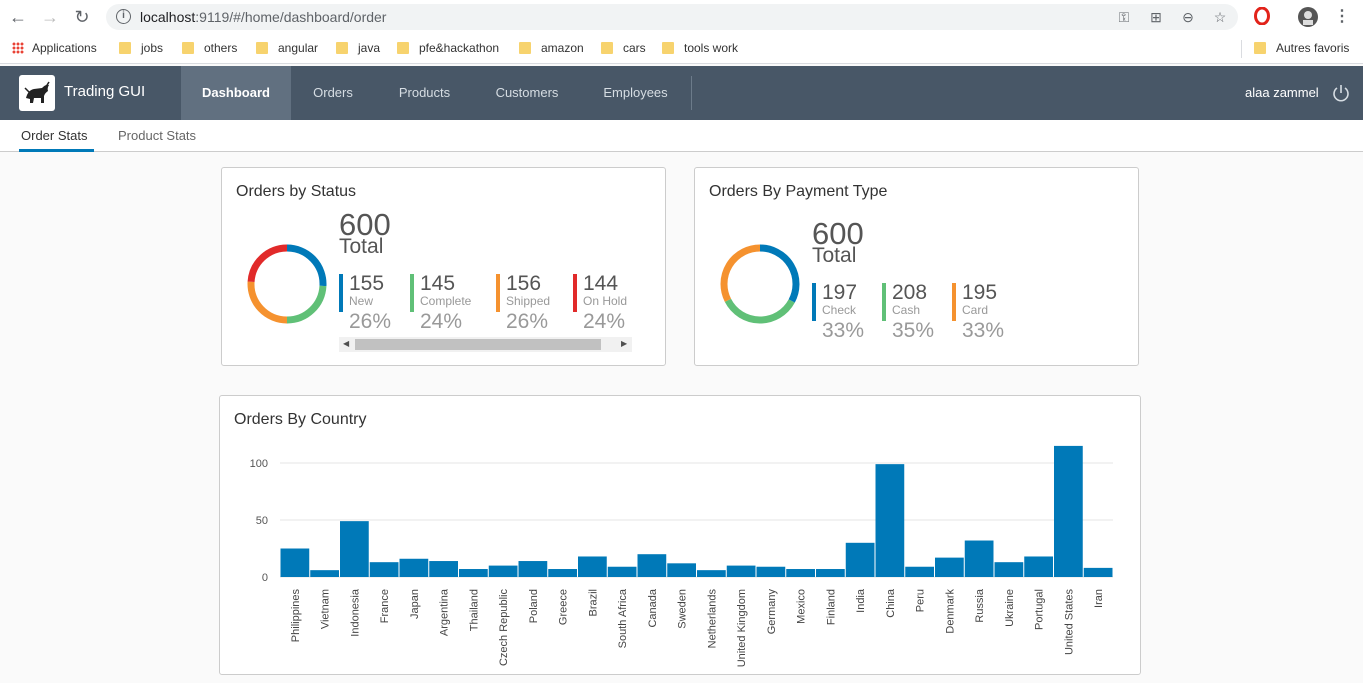 This screenshot has width=1363, height=683. I want to click on opera-icon, so click(1262, 16).